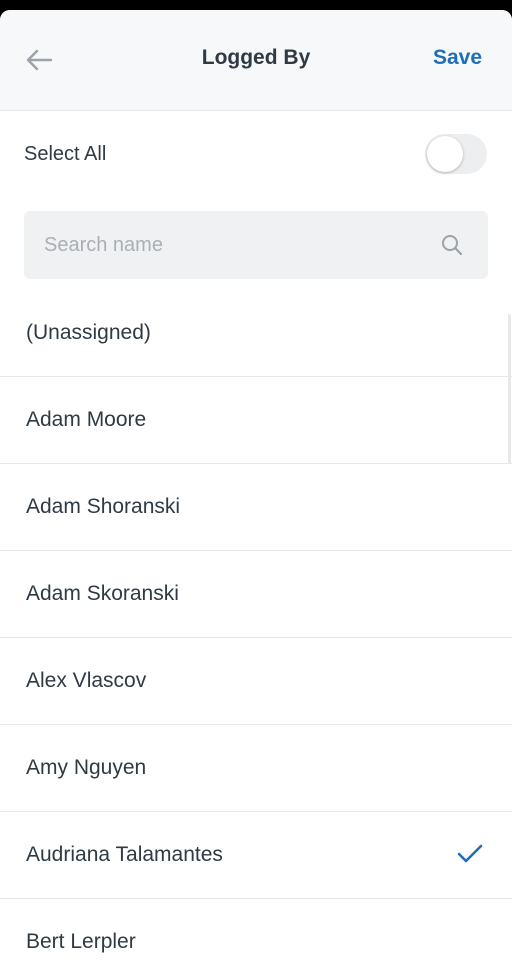 The width and height of the screenshot is (512, 972). I want to click on list-scrollbar, so click(509, 389).